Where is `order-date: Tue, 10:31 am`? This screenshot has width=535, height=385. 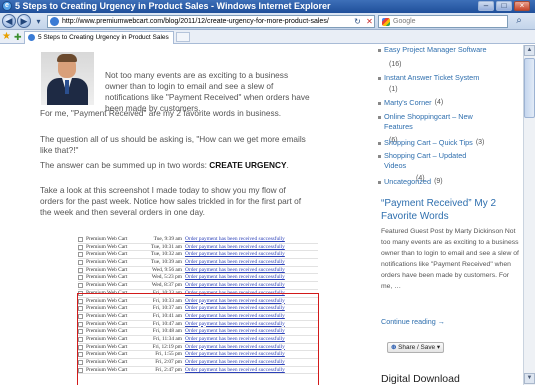 order-date: Tue, 10:31 am is located at coordinates (166, 246).